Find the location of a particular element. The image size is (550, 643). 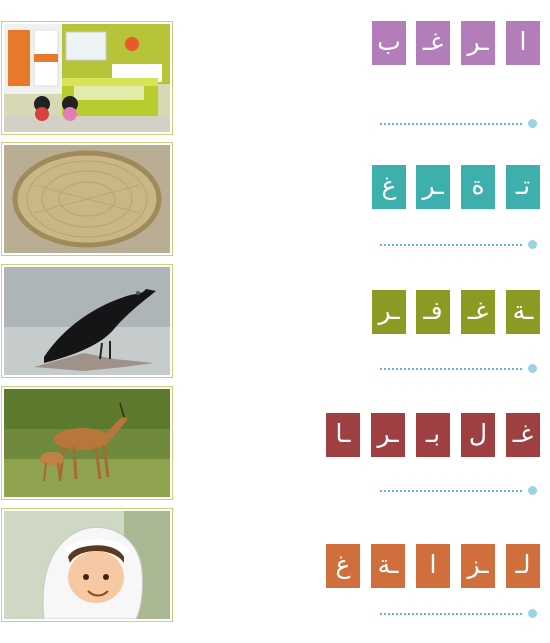

crow-image is located at coordinates (87, 321).